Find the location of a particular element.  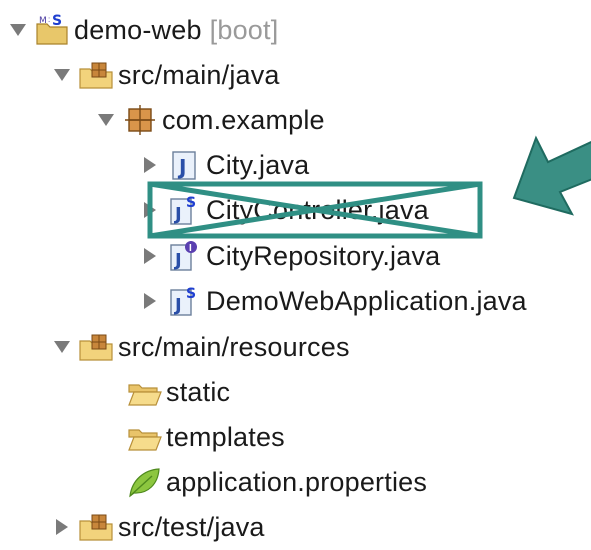

cross-out-mark is located at coordinates (315, 210).